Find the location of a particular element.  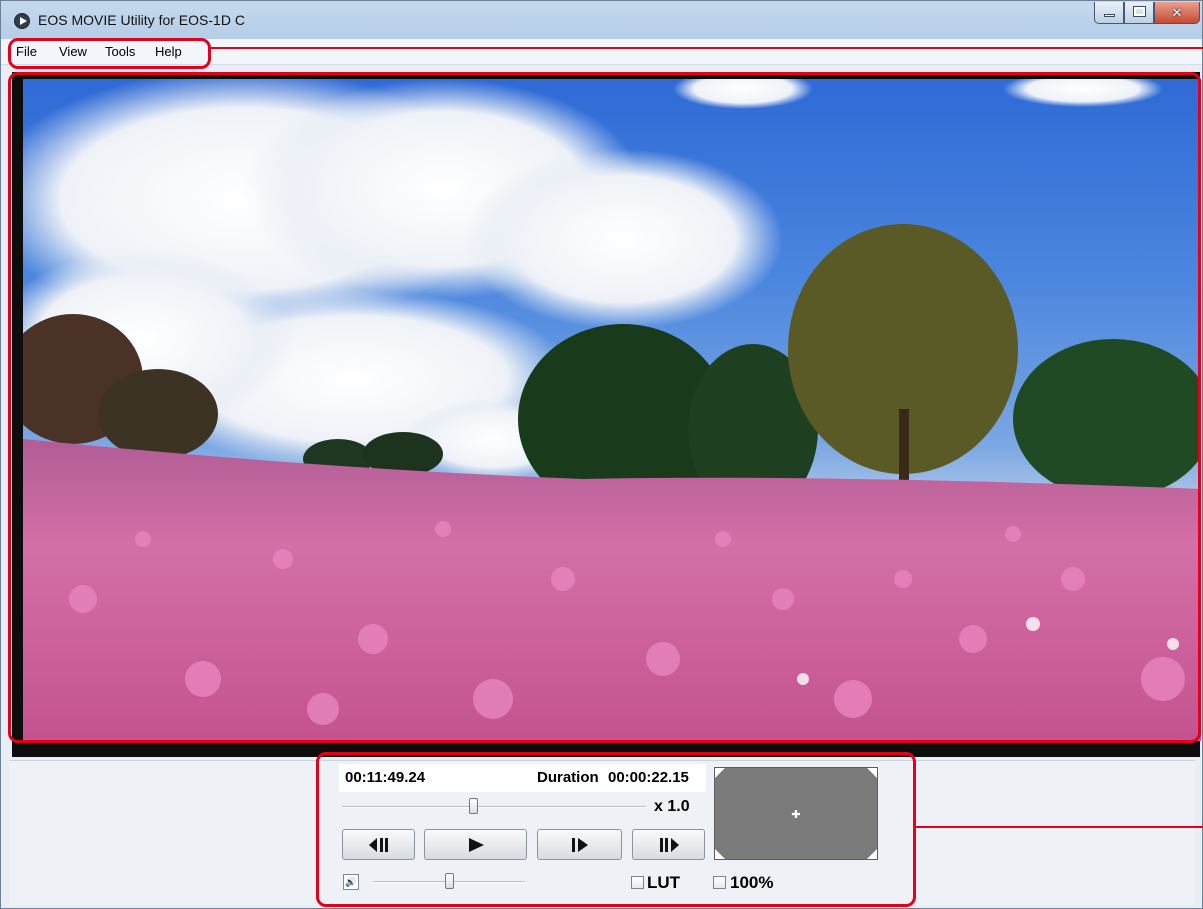

next-frame-button is located at coordinates (579, 844).